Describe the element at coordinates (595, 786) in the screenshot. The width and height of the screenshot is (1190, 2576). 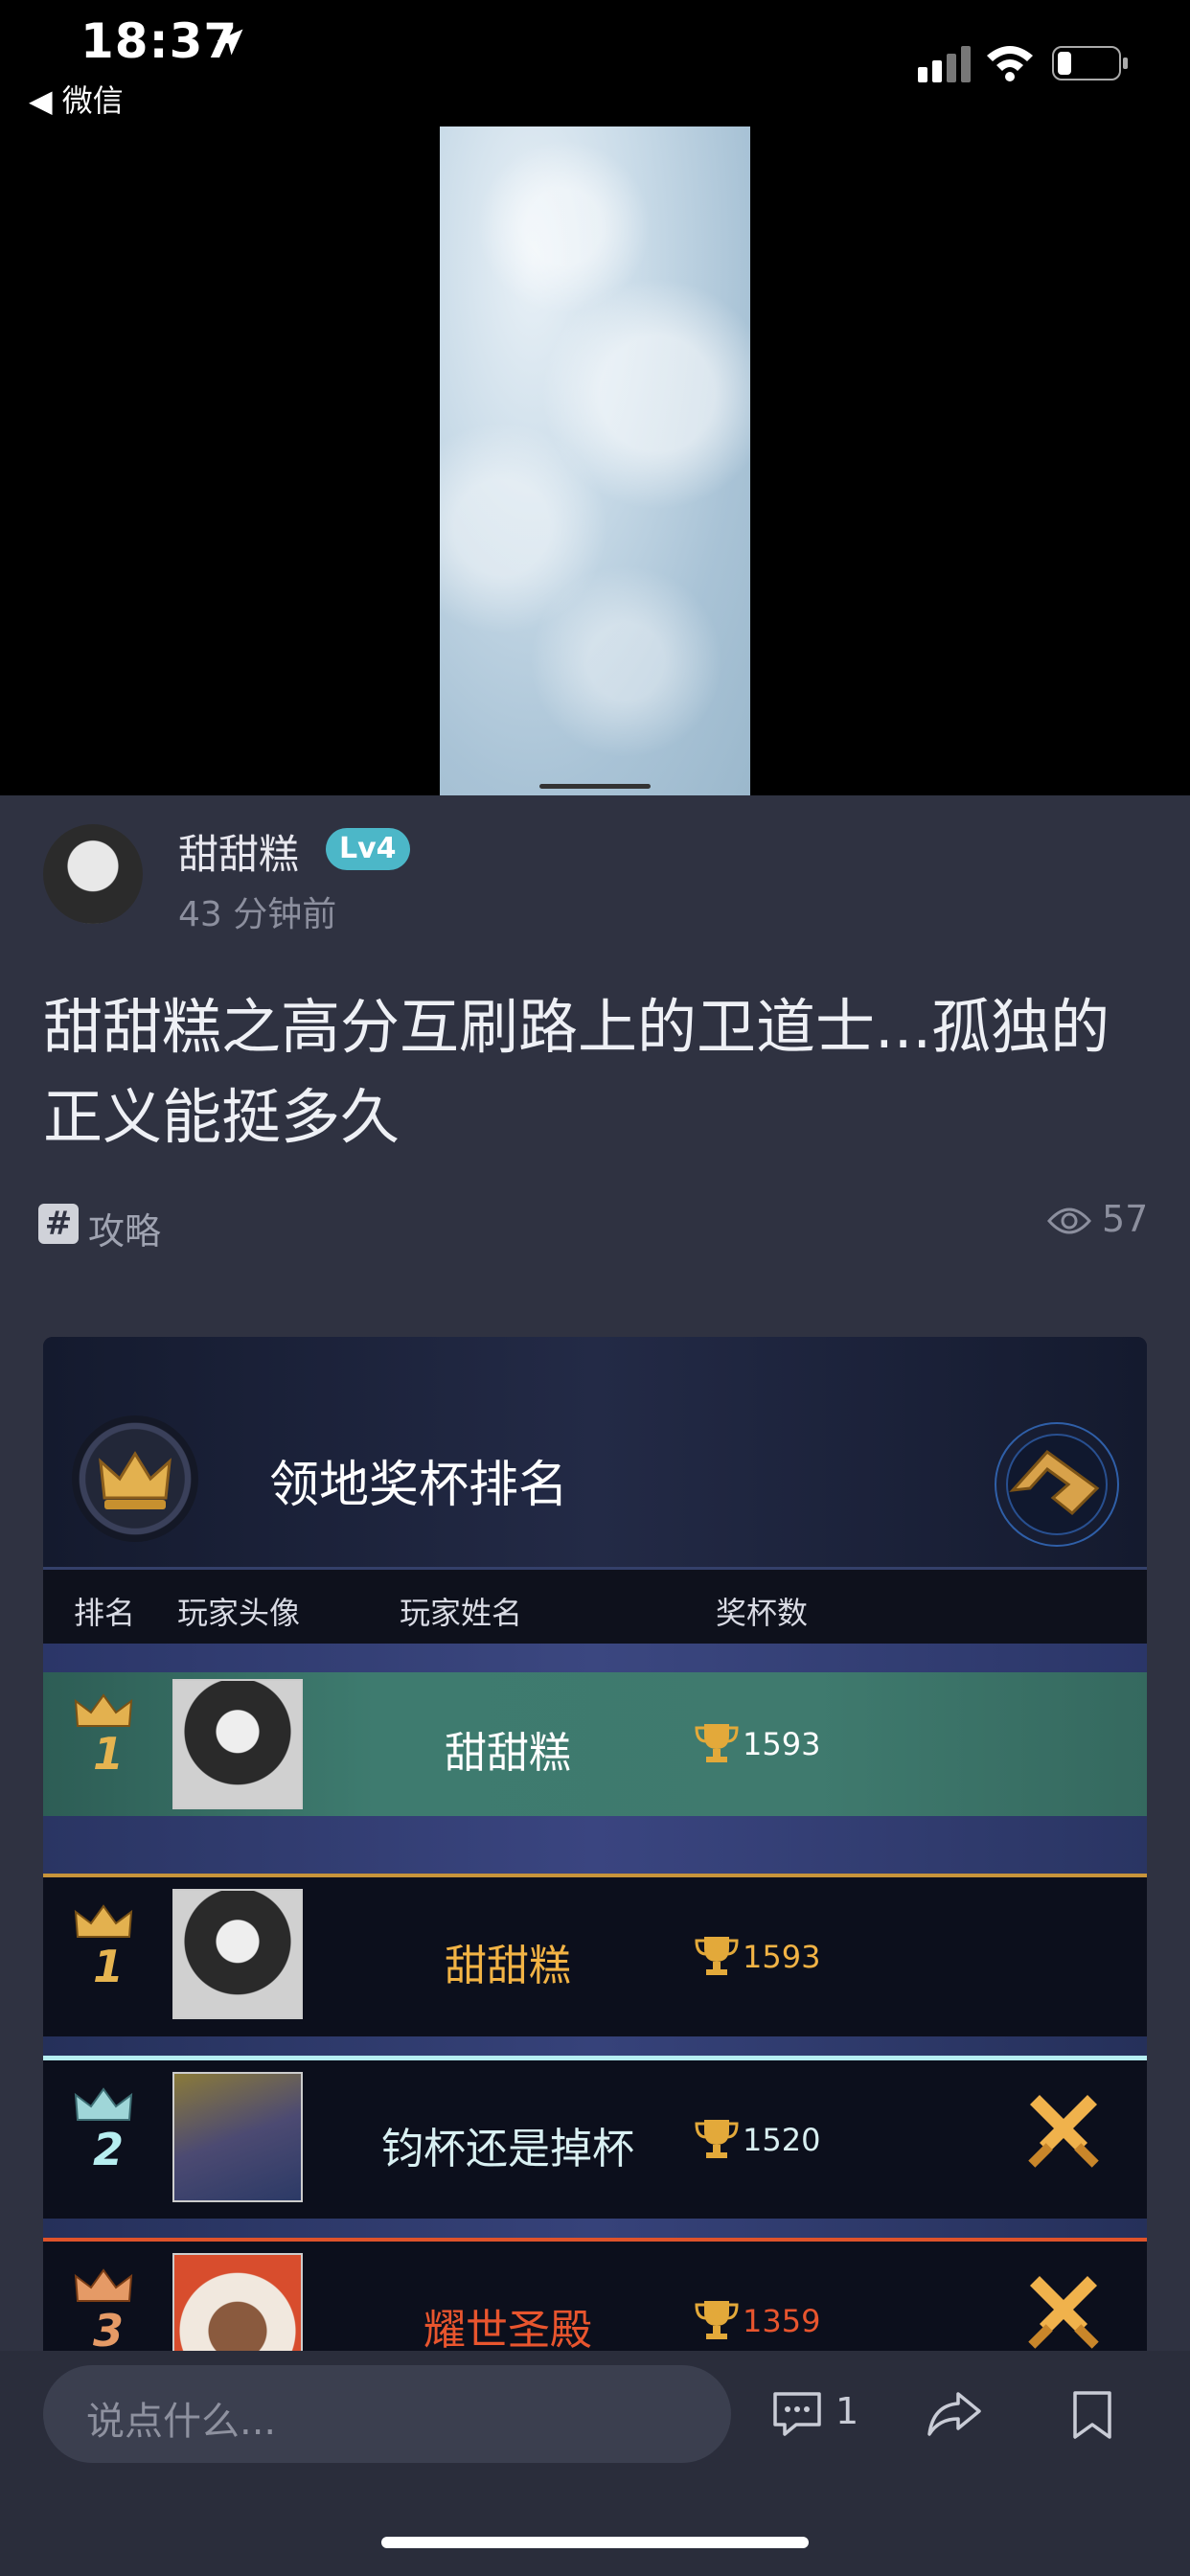
I see `video-progress-handle` at that location.